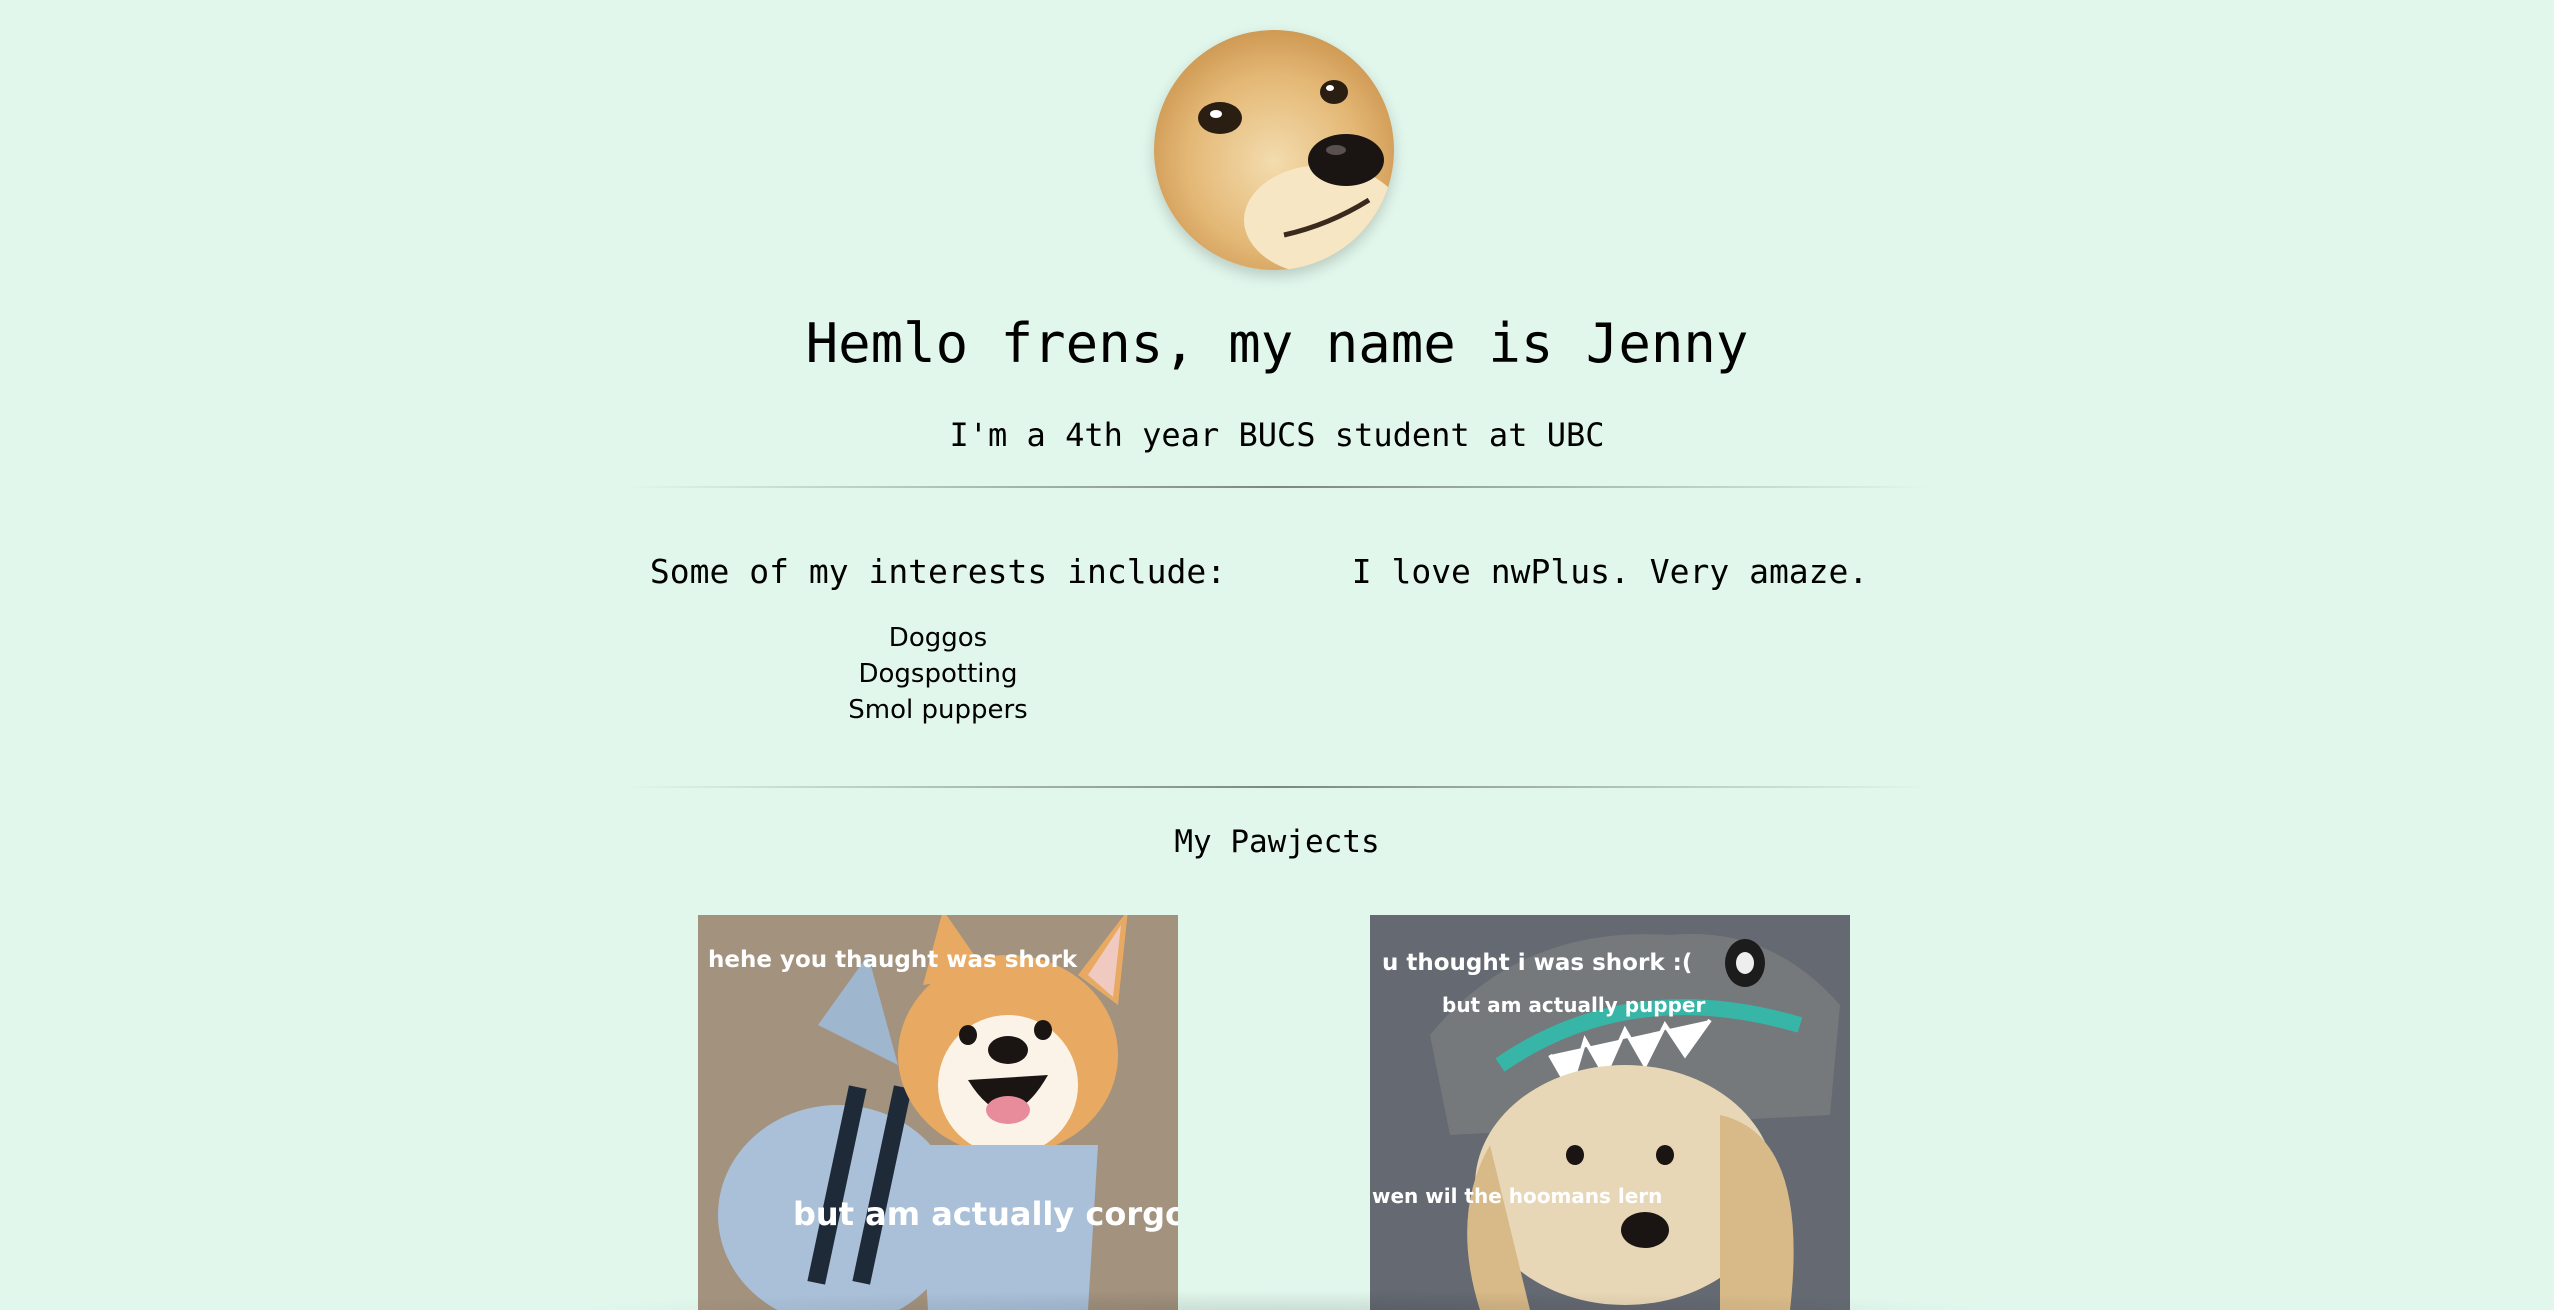 The width and height of the screenshot is (2554, 1310). I want to click on meme-caption-bottom: but am actually corgo, so click(985, 1214).